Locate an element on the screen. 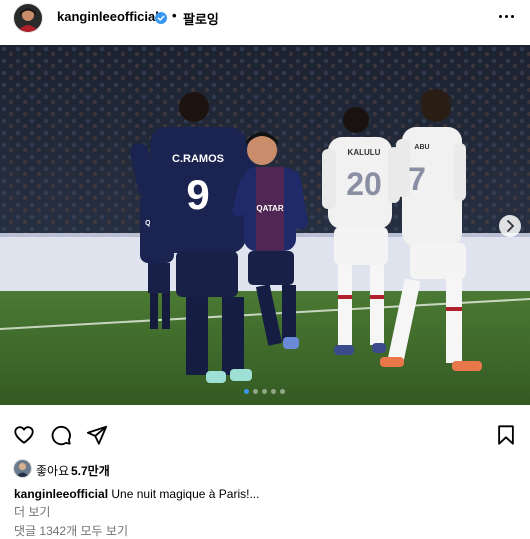  sponsor-text-center: QATAR is located at coordinates (269, 208).